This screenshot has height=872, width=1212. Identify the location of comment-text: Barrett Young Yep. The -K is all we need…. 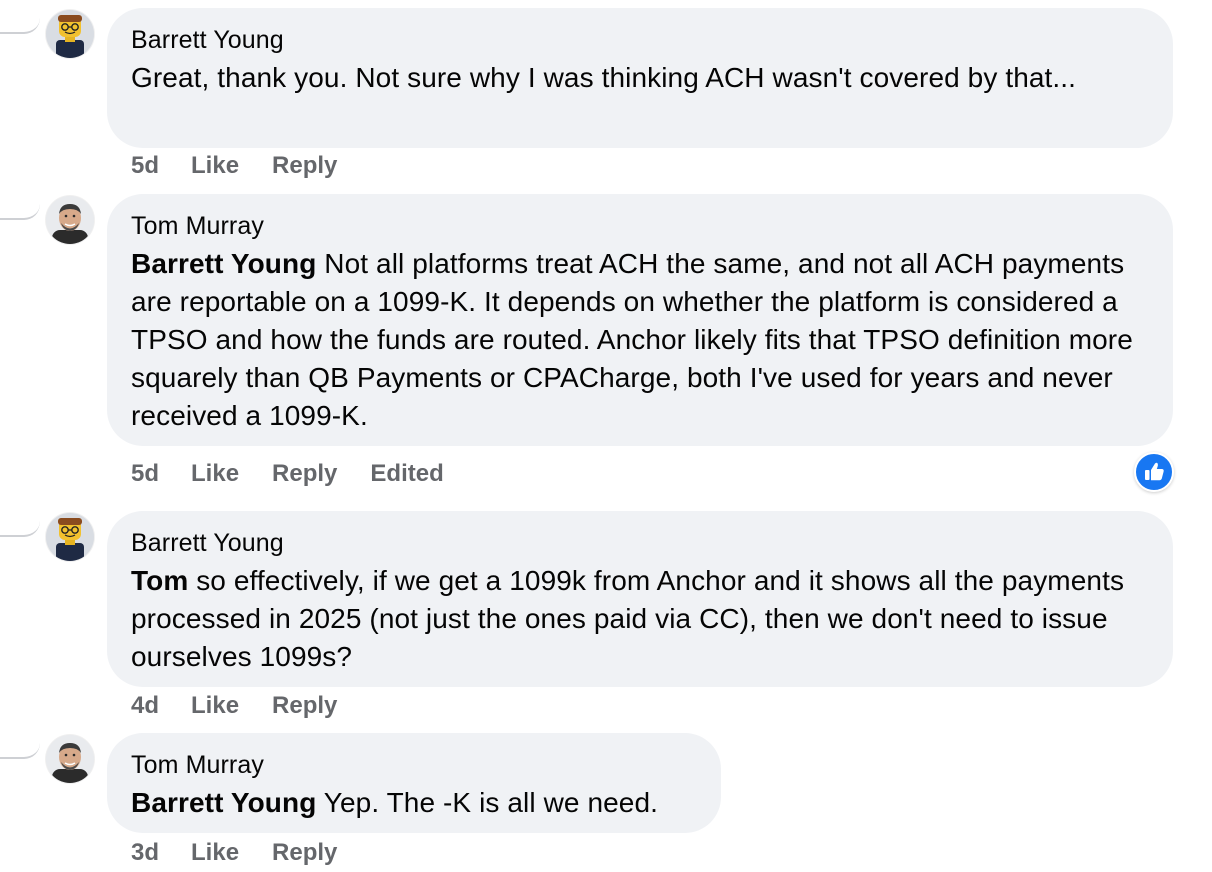
(414, 803).